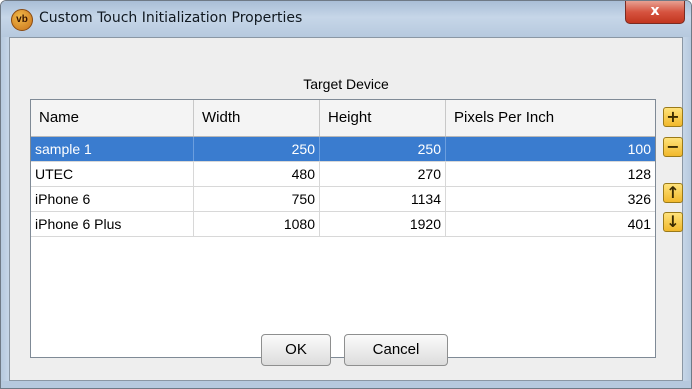 Image resolution: width=692 pixels, height=389 pixels. I want to click on column-header-name: Name, so click(112, 118).